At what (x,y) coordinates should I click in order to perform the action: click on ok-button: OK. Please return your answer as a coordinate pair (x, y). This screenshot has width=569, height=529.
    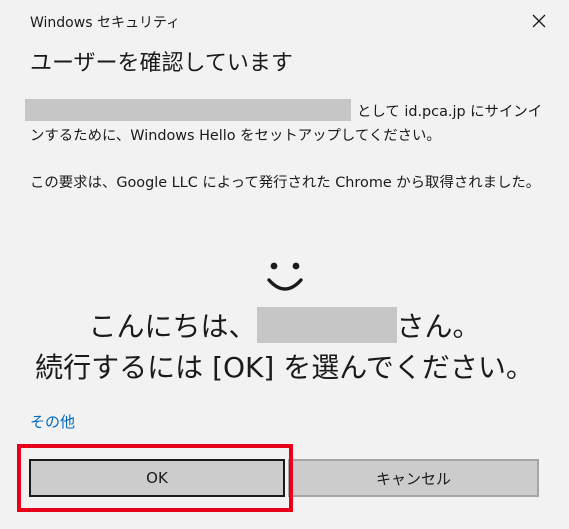
    Looking at the image, I should click on (157, 478).